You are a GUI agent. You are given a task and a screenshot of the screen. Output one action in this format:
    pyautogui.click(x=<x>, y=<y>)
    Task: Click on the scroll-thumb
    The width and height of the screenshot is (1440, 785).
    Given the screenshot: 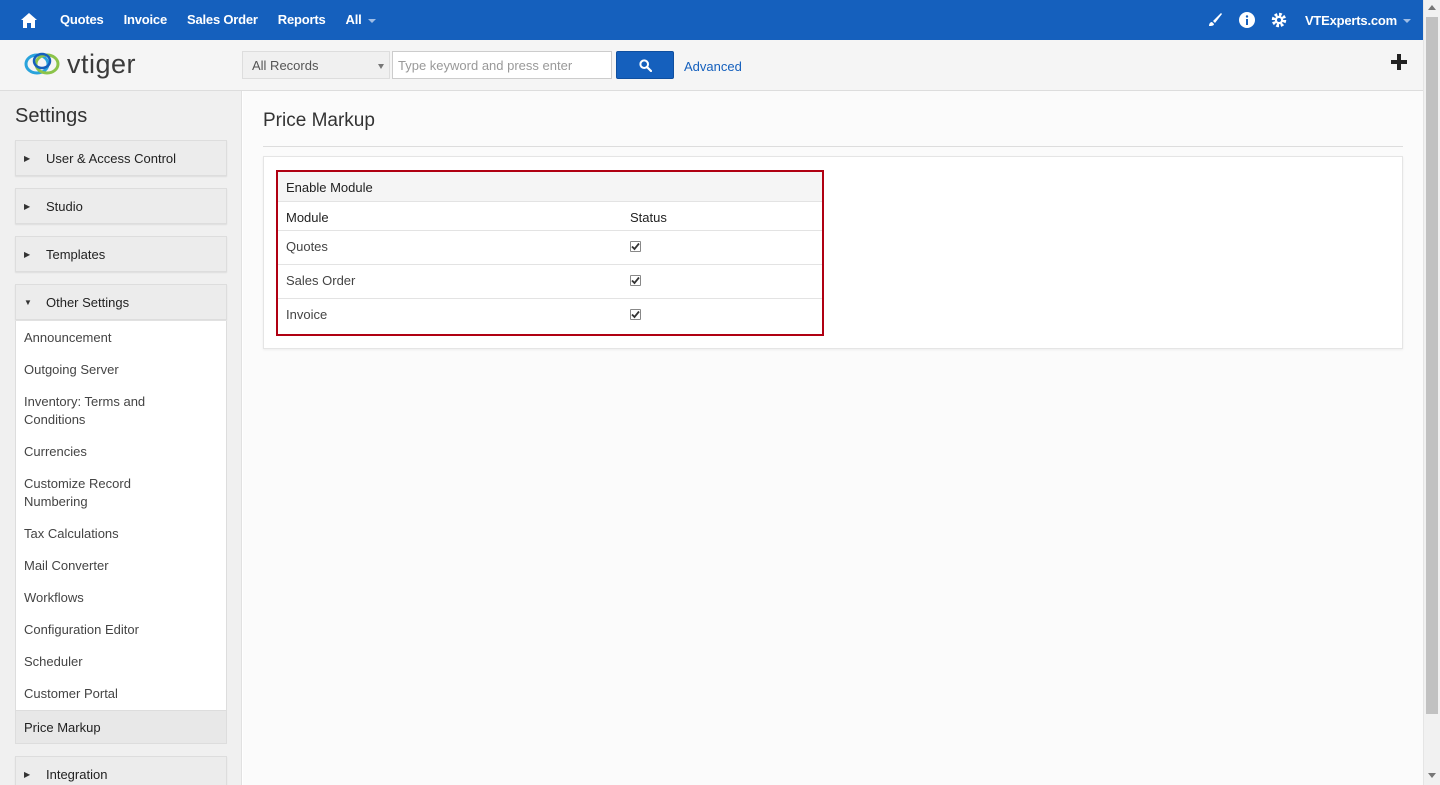 What is the action you would take?
    pyautogui.click(x=1432, y=365)
    